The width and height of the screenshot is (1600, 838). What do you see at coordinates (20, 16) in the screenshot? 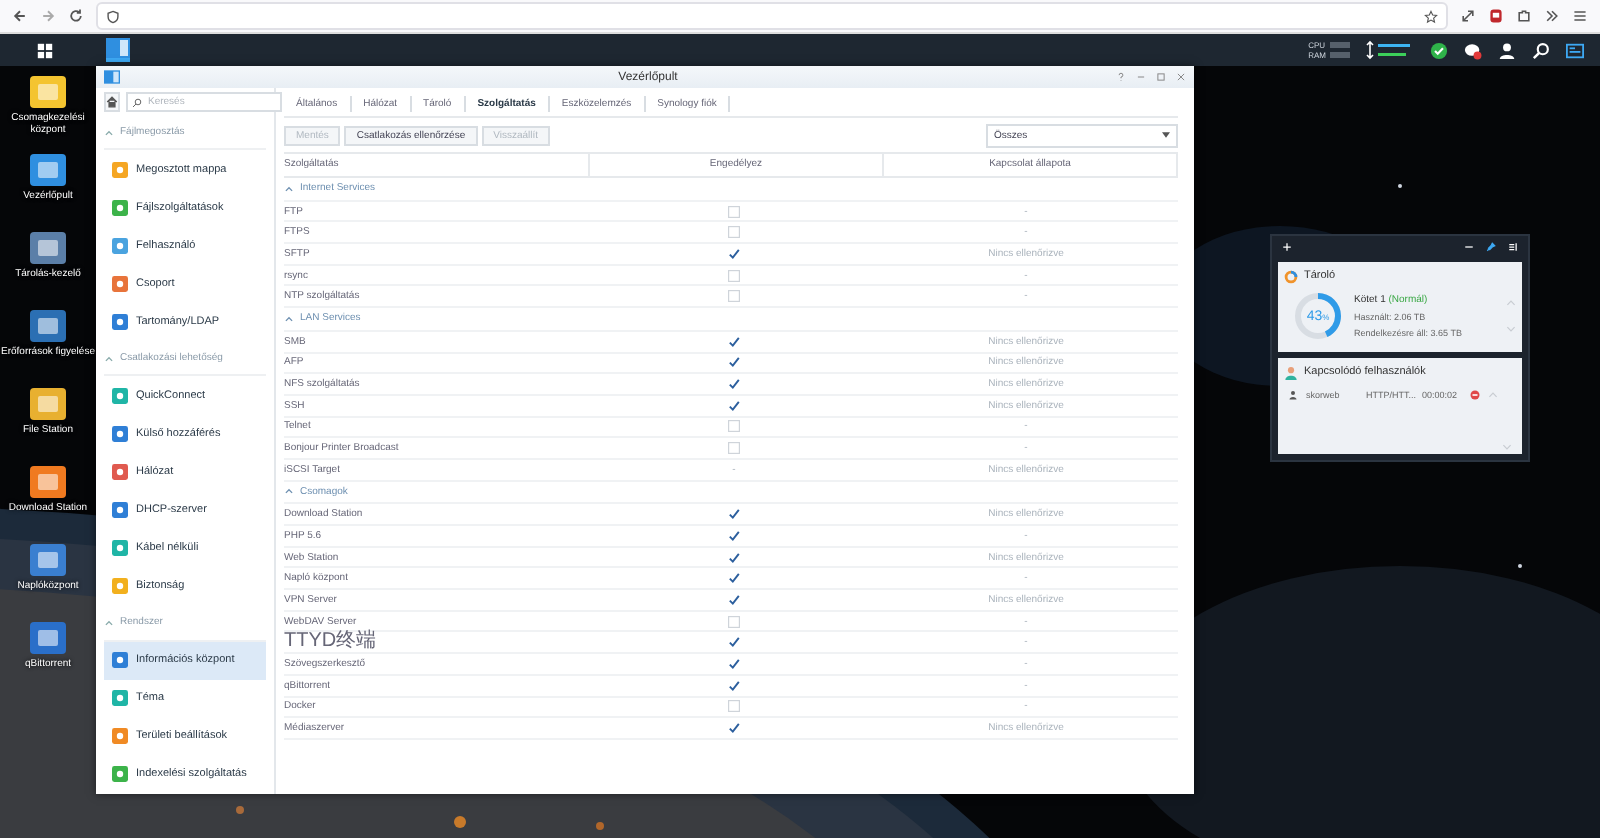
I see `back-icon` at bounding box center [20, 16].